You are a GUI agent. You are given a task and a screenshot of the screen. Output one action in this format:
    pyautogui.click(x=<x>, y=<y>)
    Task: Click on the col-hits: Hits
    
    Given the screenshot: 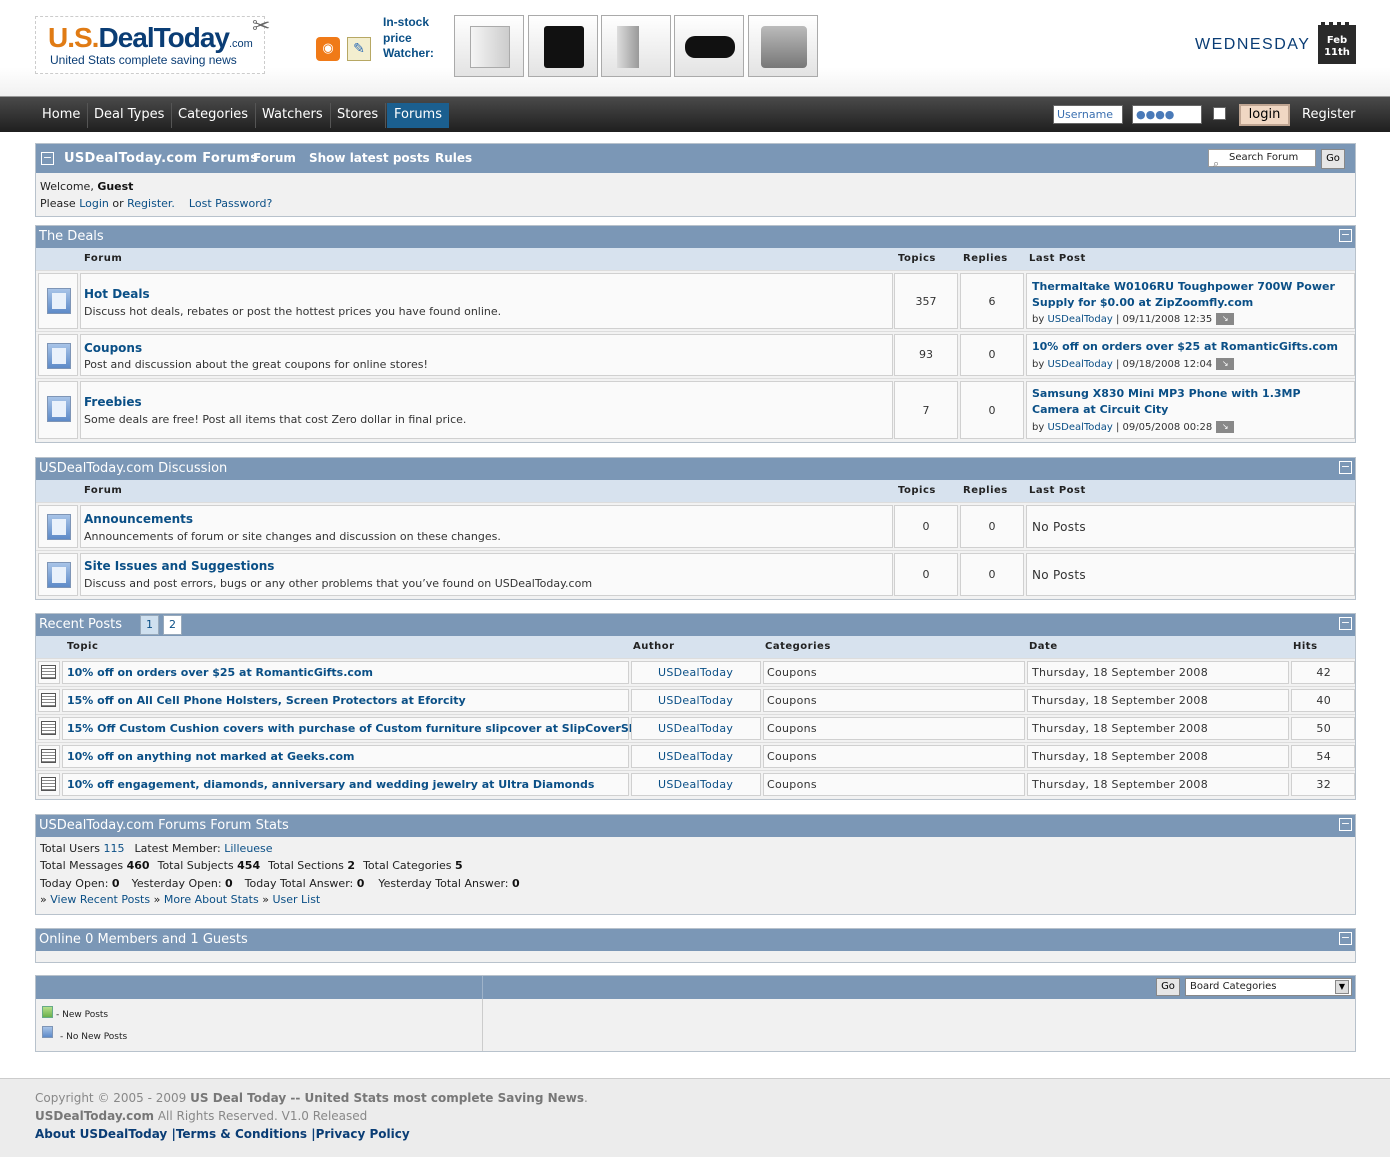 What is the action you would take?
    pyautogui.click(x=1305, y=646)
    